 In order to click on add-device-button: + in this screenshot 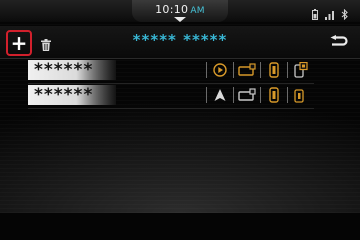, I will do `click(19, 43)`.